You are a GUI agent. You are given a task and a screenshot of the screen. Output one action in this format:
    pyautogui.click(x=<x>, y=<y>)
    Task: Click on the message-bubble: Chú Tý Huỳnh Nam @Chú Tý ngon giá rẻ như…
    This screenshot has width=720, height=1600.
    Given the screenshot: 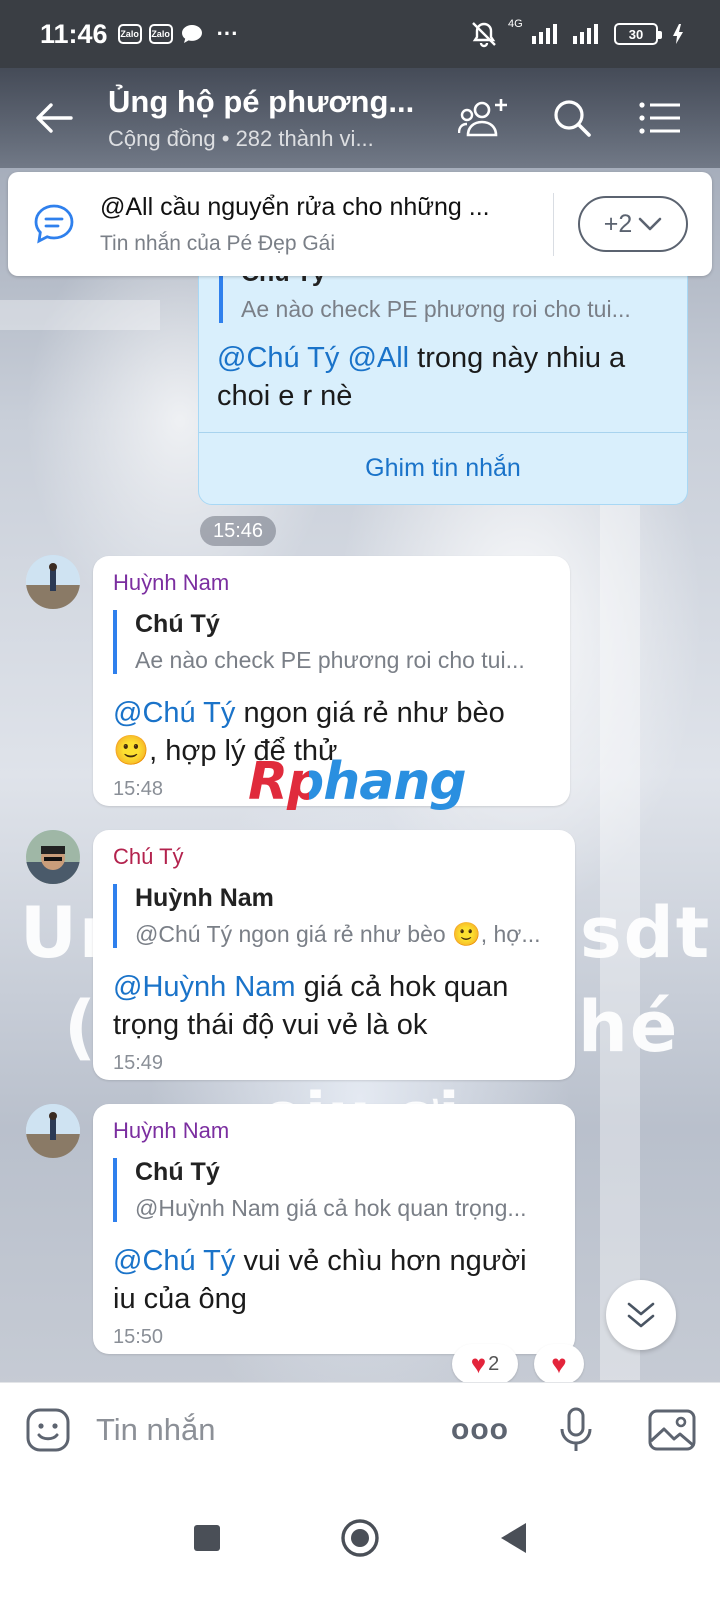 What is the action you would take?
    pyautogui.click(x=334, y=955)
    